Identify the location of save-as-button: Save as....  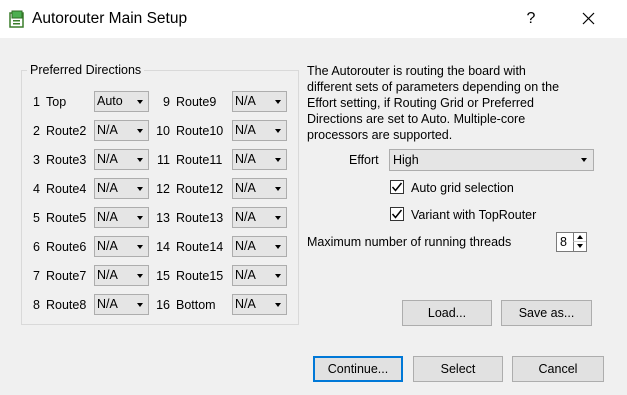
(546, 313).